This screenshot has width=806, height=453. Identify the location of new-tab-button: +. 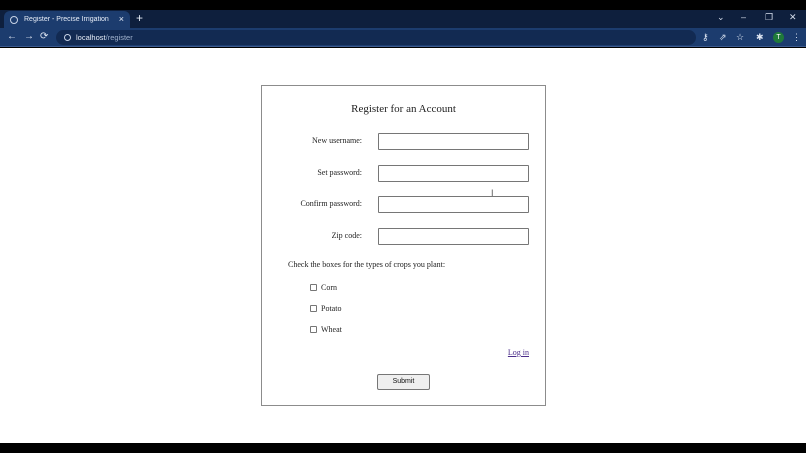
(139, 18).